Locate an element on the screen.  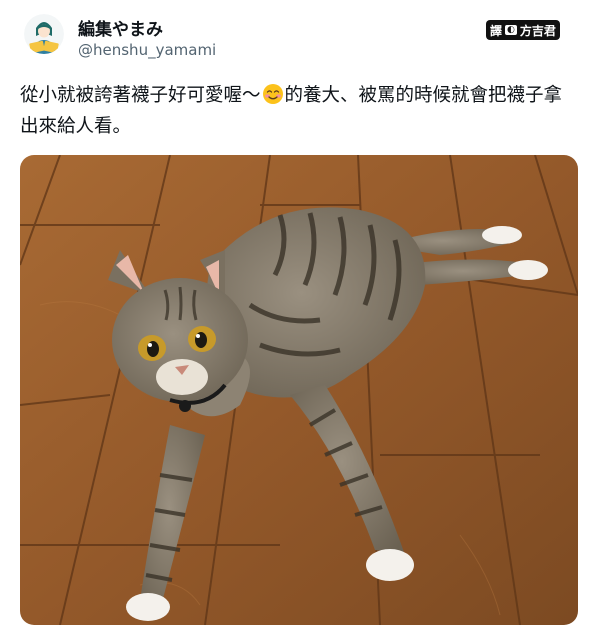
translator-badge-right: 方吉君 is located at coordinates (537, 30).